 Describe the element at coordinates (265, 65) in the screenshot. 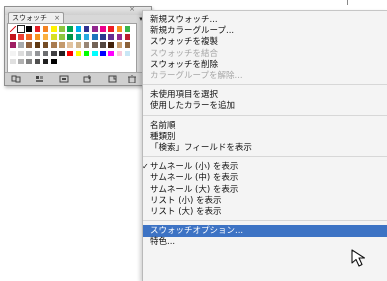

I see `menu-item: スウォッチを削除` at that location.